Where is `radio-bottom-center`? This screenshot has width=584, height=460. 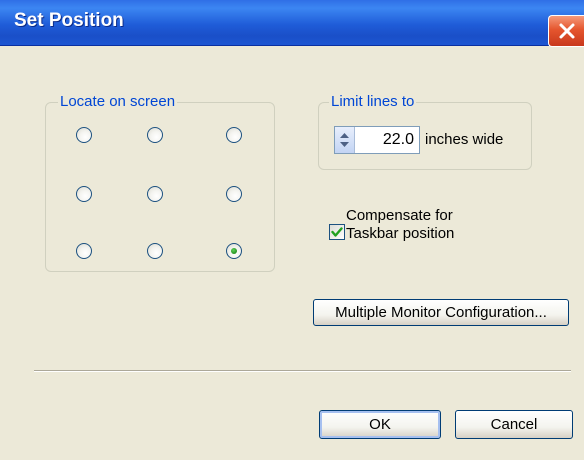 radio-bottom-center is located at coordinates (155, 251).